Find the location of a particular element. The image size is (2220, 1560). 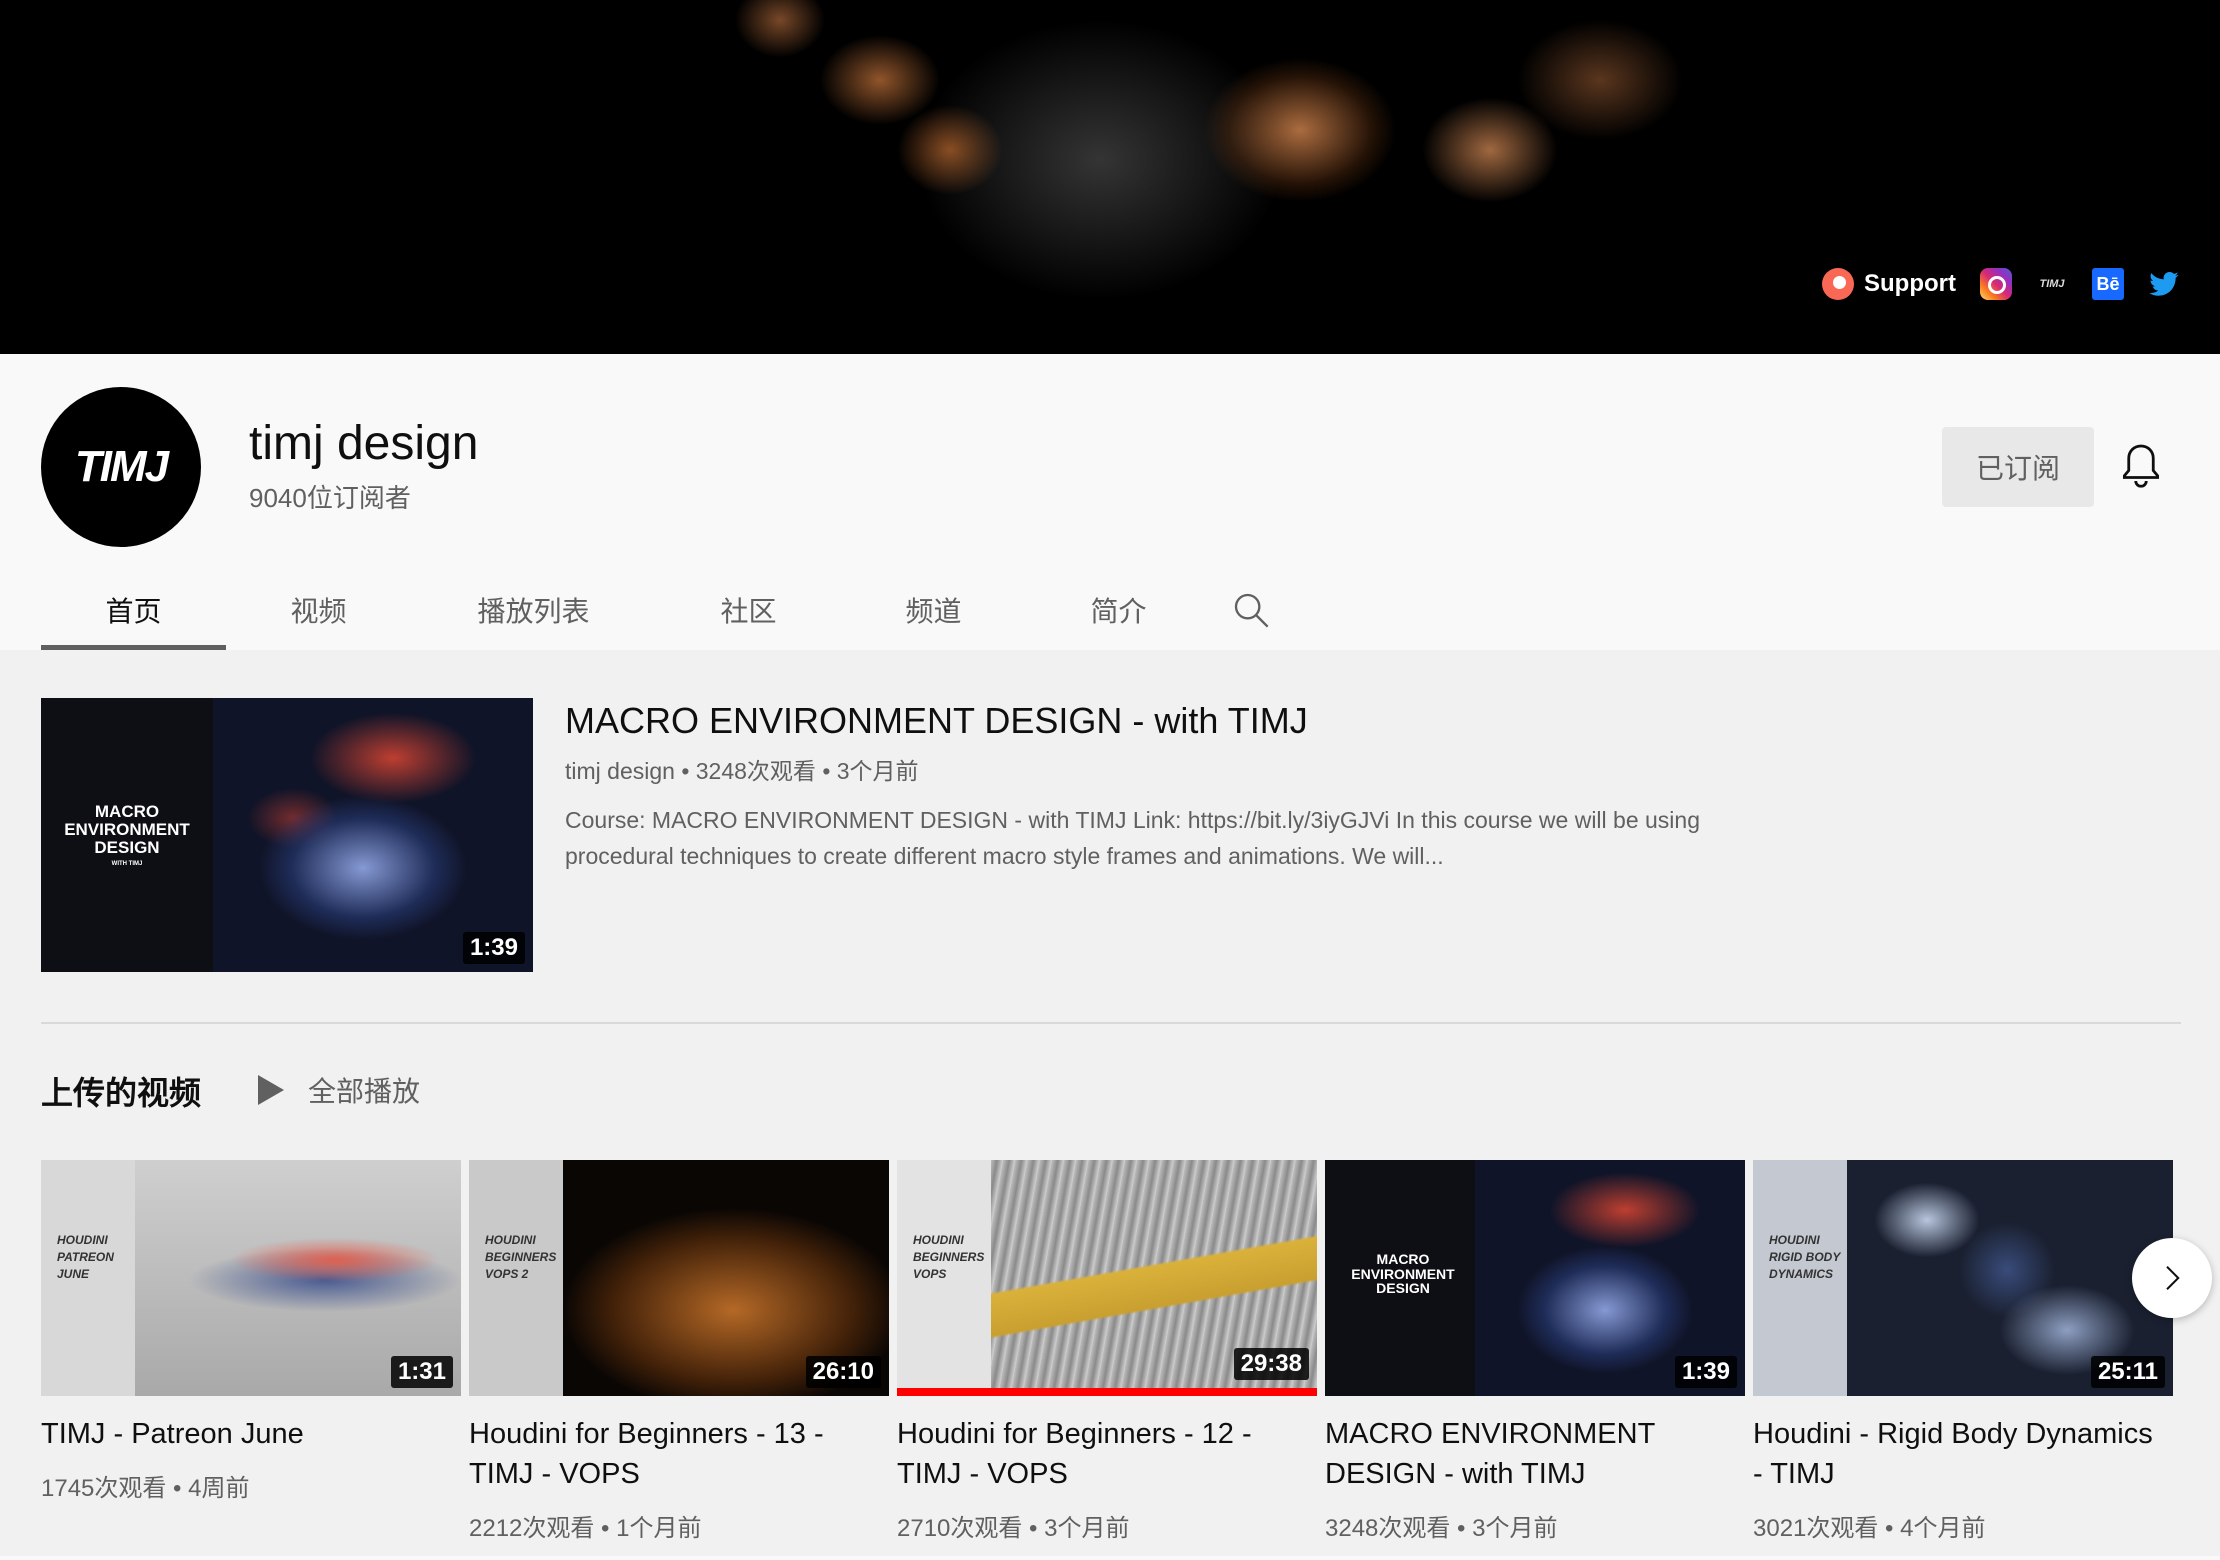

thumb-caption: HOUDINI BEGINNERS VOPS is located at coordinates (944, 1278).